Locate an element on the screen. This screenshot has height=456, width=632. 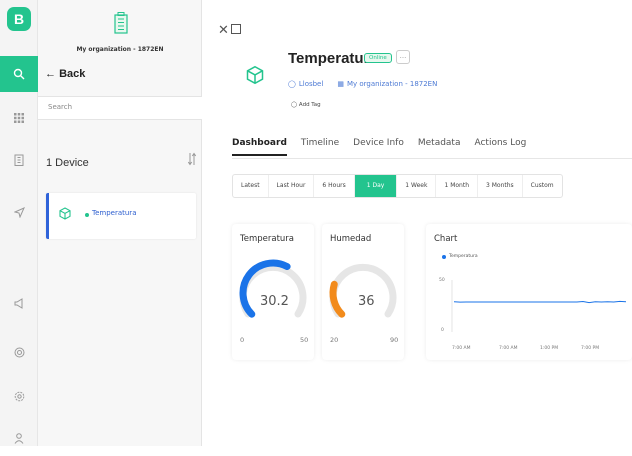
gauge-temperatura is located at coordinates (273, 288).